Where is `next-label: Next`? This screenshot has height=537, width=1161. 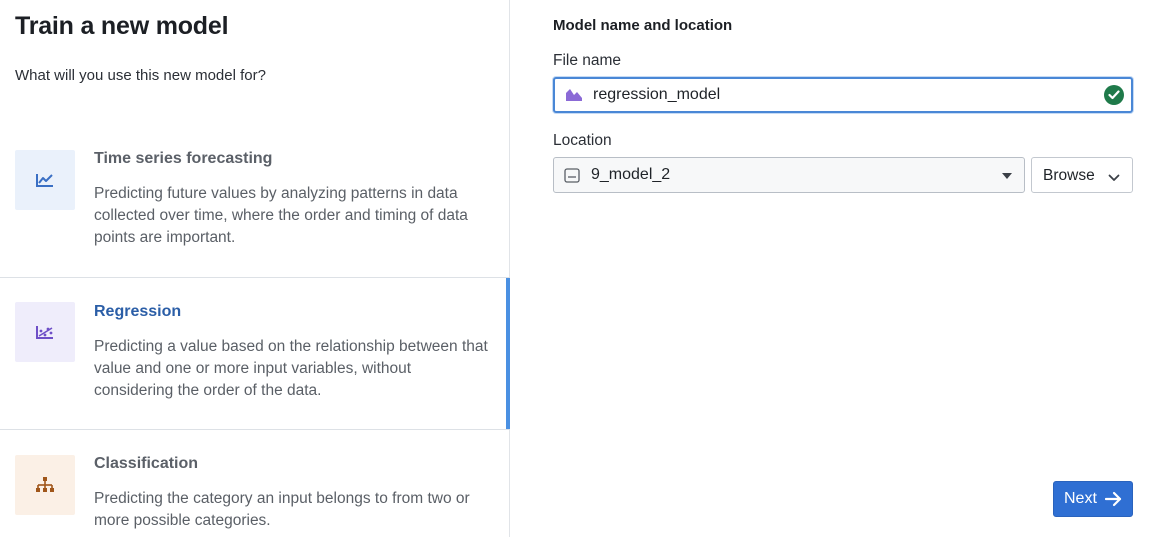
next-label: Next is located at coordinates (1080, 498).